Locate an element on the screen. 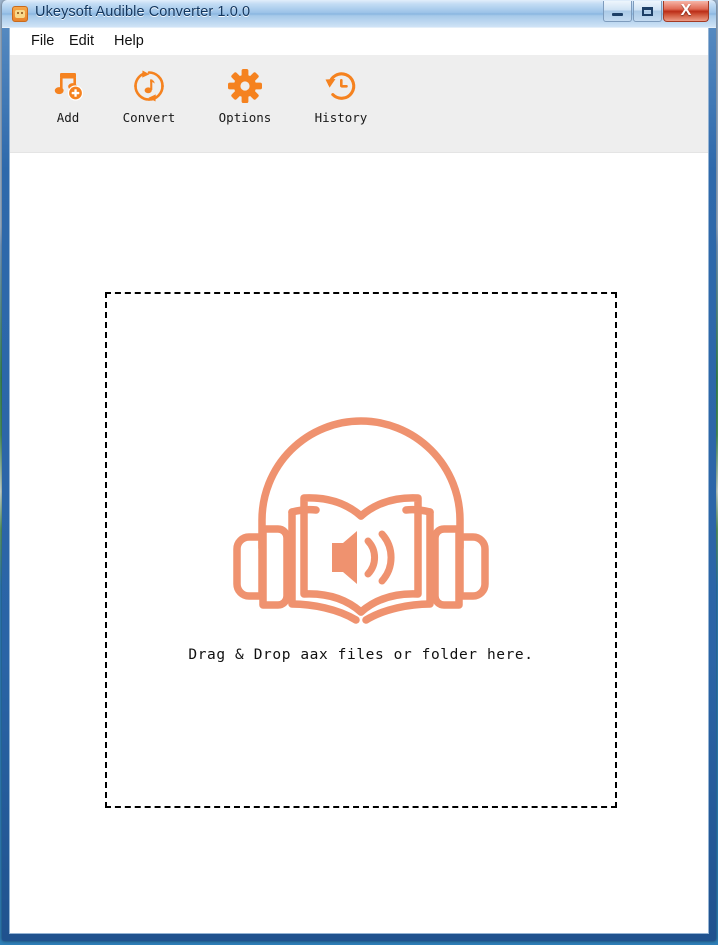 This screenshot has width=718, height=945. minimize-icon is located at coordinates (617, 11).